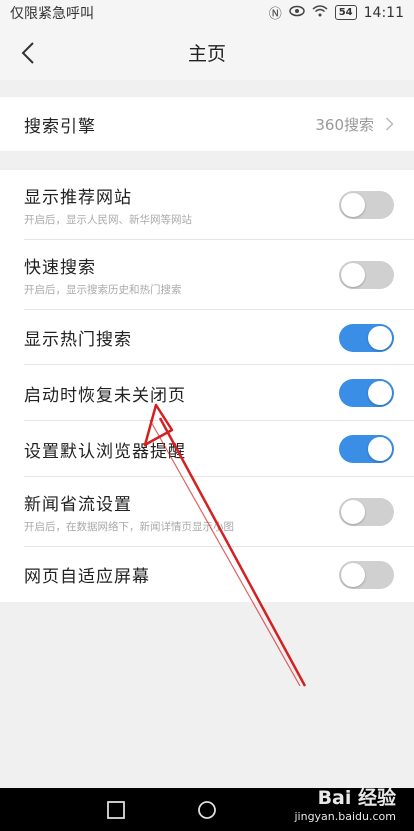 The height and width of the screenshot is (831, 414). Describe the element at coordinates (344, 124) in the screenshot. I see `search-engine-value: 360搜索` at that location.